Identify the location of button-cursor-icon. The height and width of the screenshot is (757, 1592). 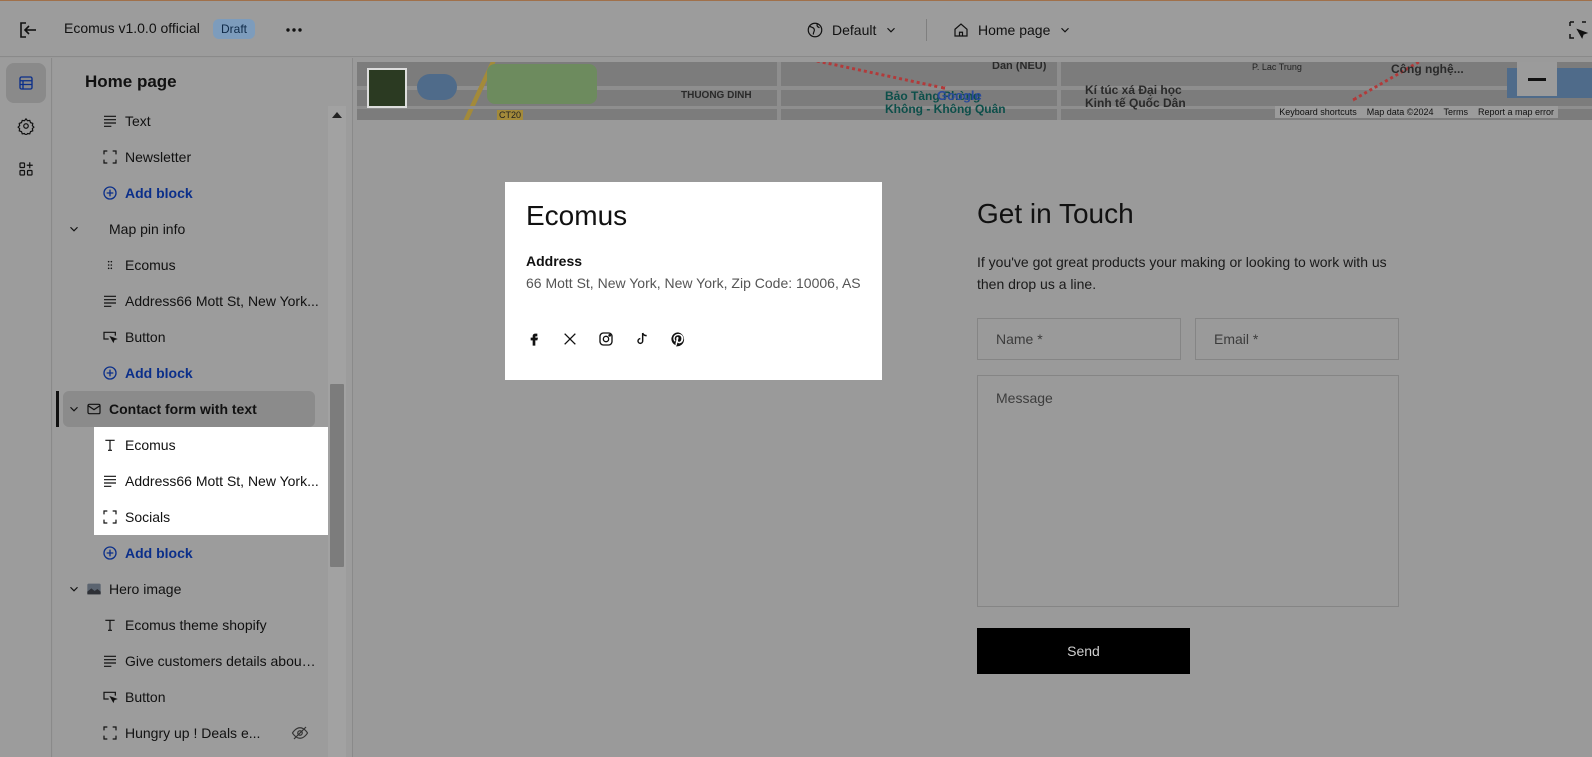
(110, 697).